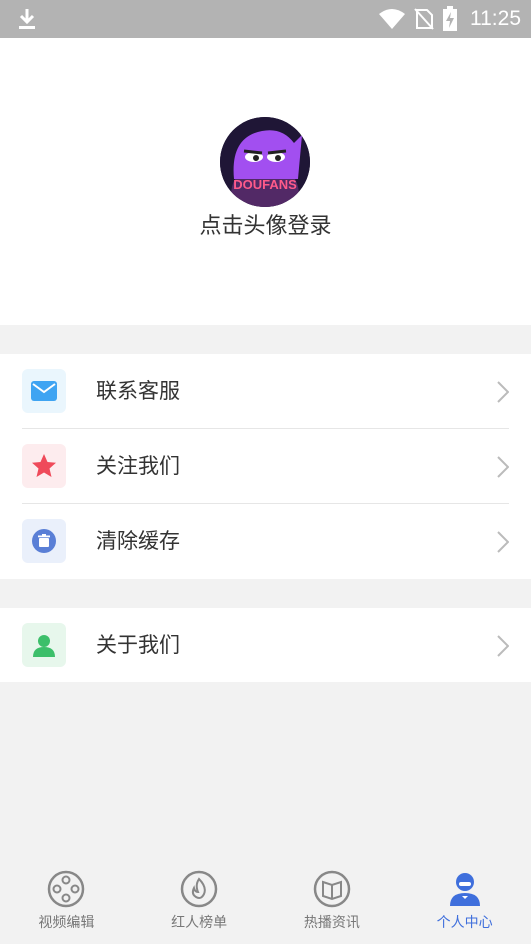  Describe the element at coordinates (138, 466) in the screenshot. I see `menu-item-label: 关注我们` at that location.